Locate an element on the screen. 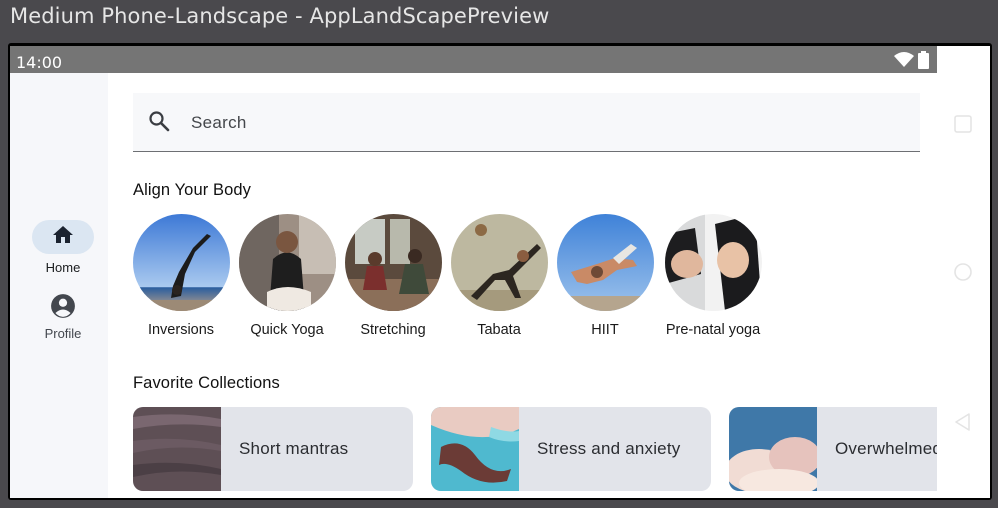 This screenshot has height=508, width=998. collection-card-stress-anxiety: Stress and anxiety is located at coordinates (571, 449).